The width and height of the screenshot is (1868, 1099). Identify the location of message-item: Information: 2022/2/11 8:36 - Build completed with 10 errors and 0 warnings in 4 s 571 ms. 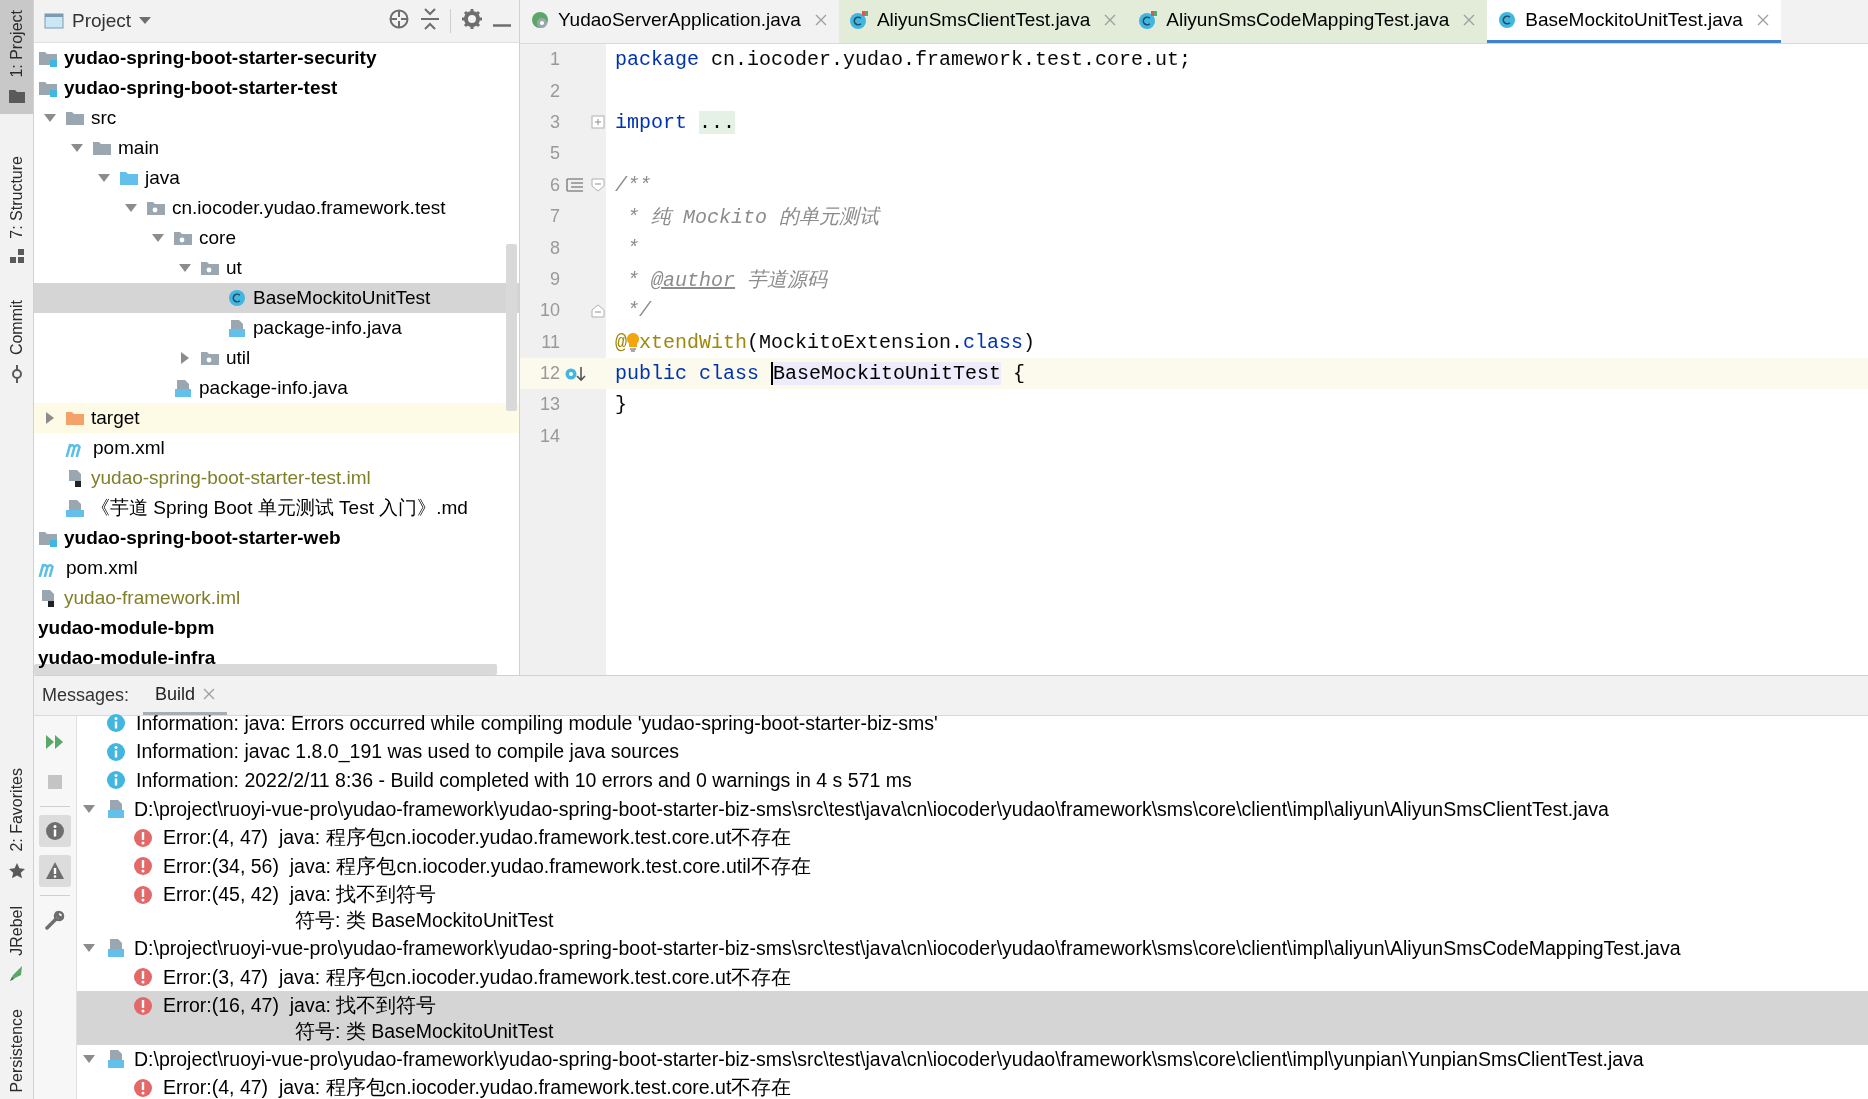
(972, 780).